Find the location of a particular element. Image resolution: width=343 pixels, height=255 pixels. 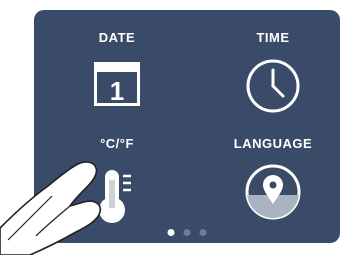

language-settings-button: LANGUAGE is located at coordinates (273, 184).